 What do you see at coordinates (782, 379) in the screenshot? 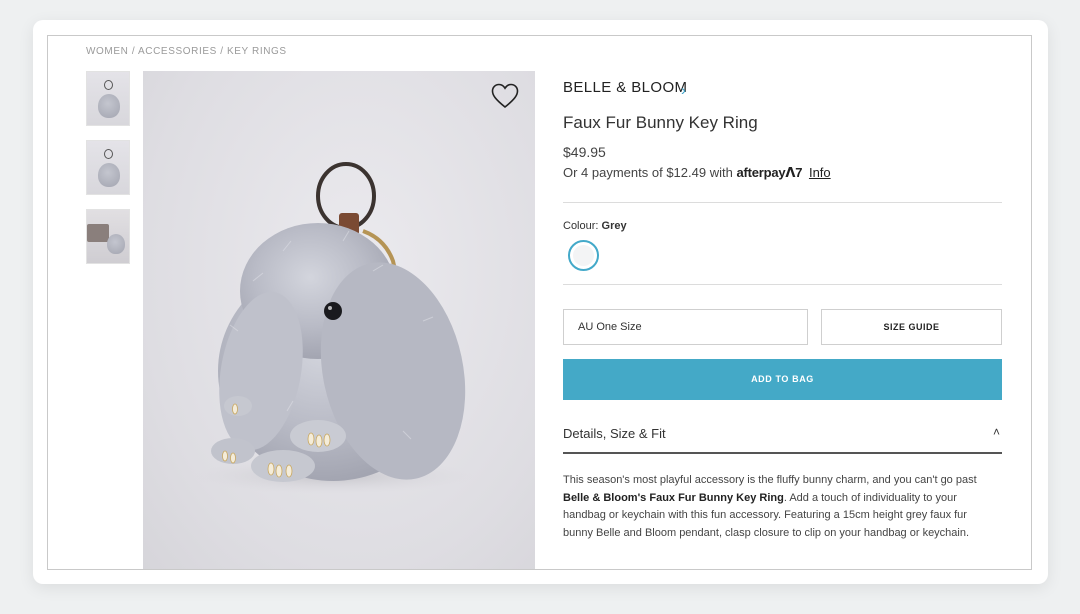
I see `add-to-bag-button: ADD TO BAG` at bounding box center [782, 379].